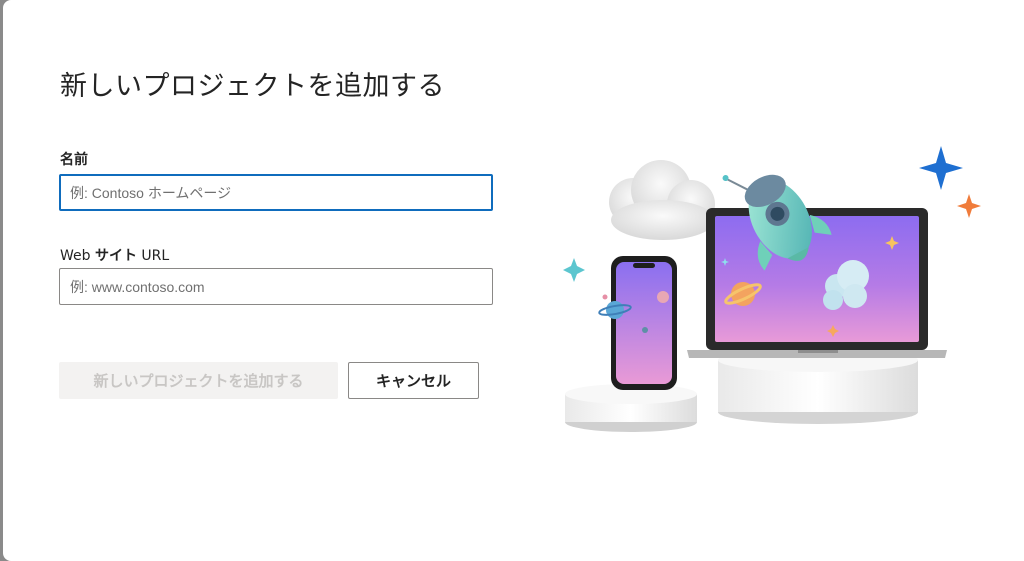 The image size is (1024, 561). I want to click on website-label-bold: サイト, so click(115, 256).